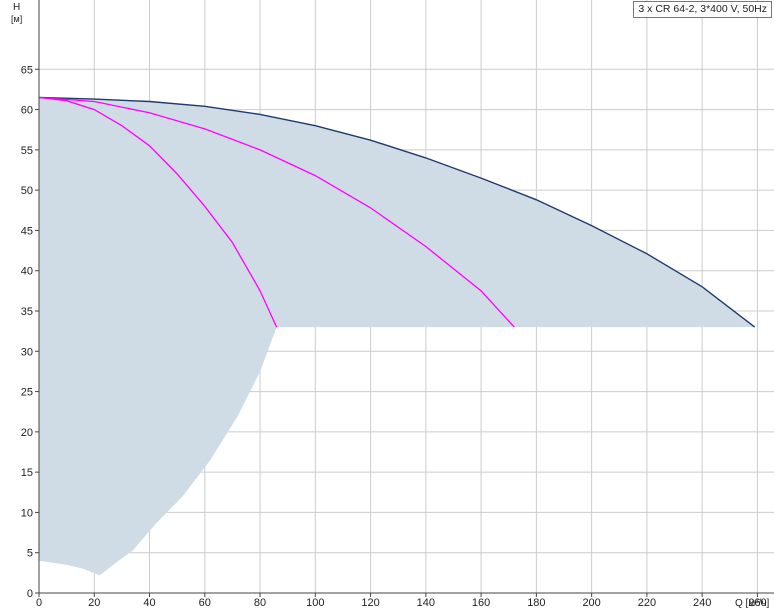 The width and height of the screenshot is (774, 611). I want to click on x-axis-title: Q [м³/ч], so click(752, 603).